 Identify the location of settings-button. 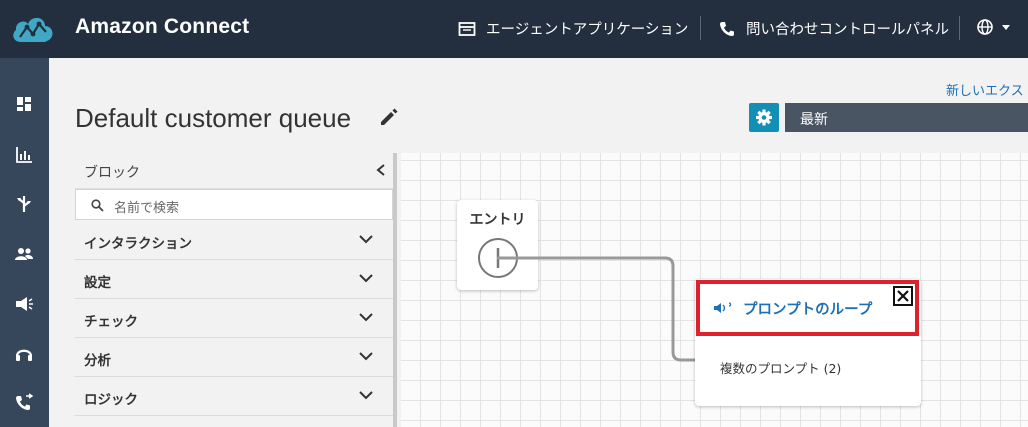
(764, 117).